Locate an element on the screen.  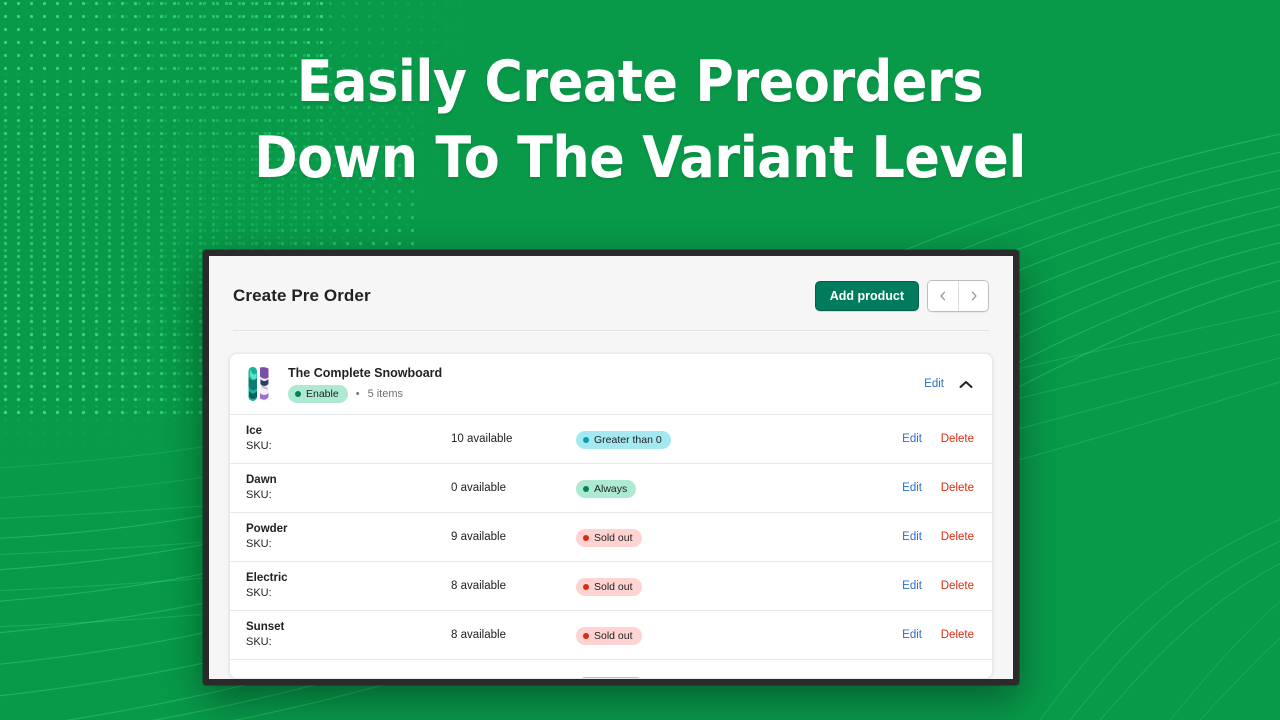
header-actions: Add product is located at coordinates (901, 296).